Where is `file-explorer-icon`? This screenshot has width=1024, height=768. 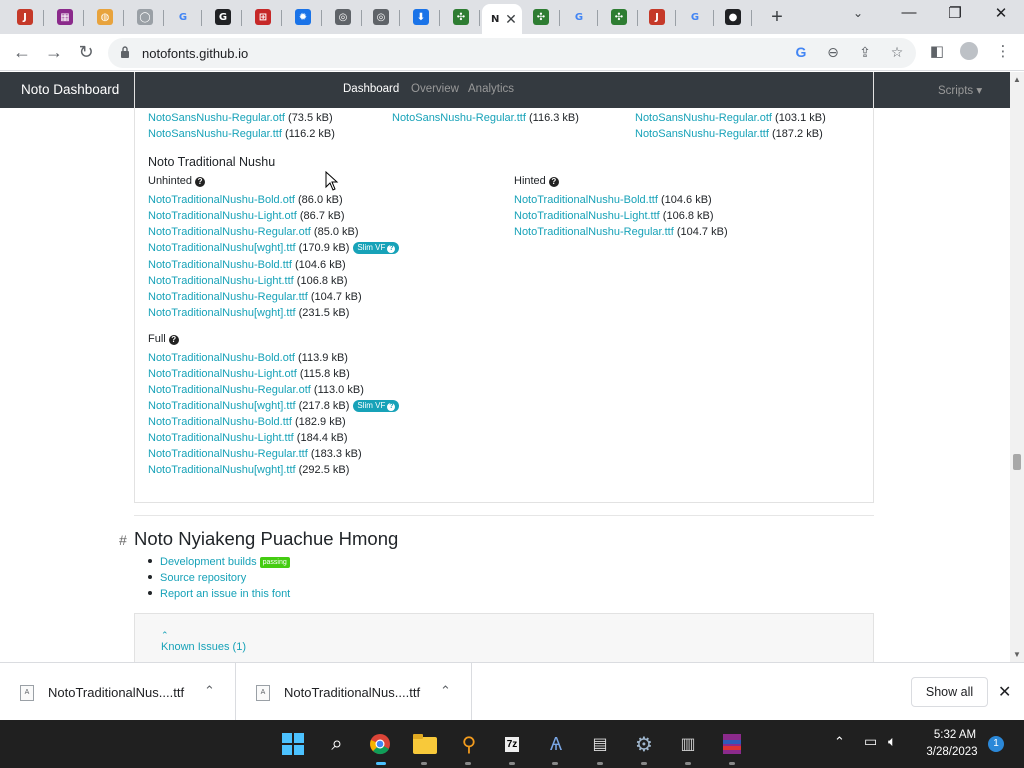 file-explorer-icon is located at coordinates (425, 744).